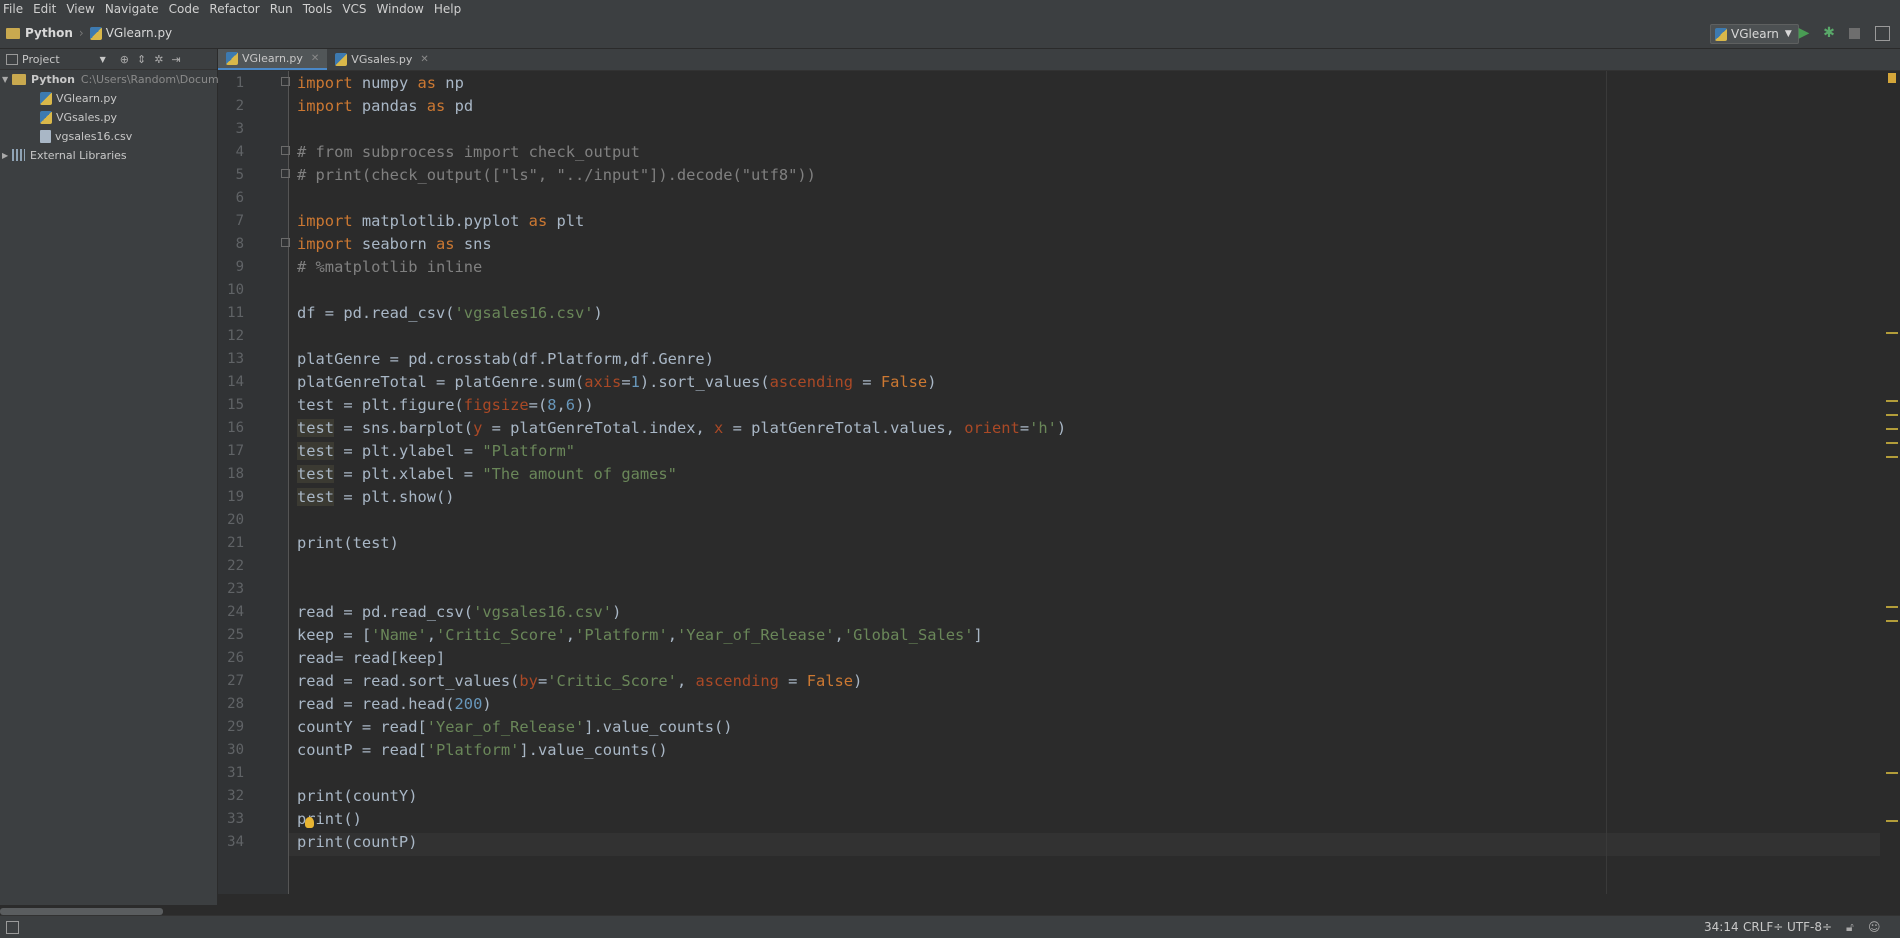  Describe the element at coordinates (133, 9) in the screenshot. I see `menu-navigate: Navigate` at that location.